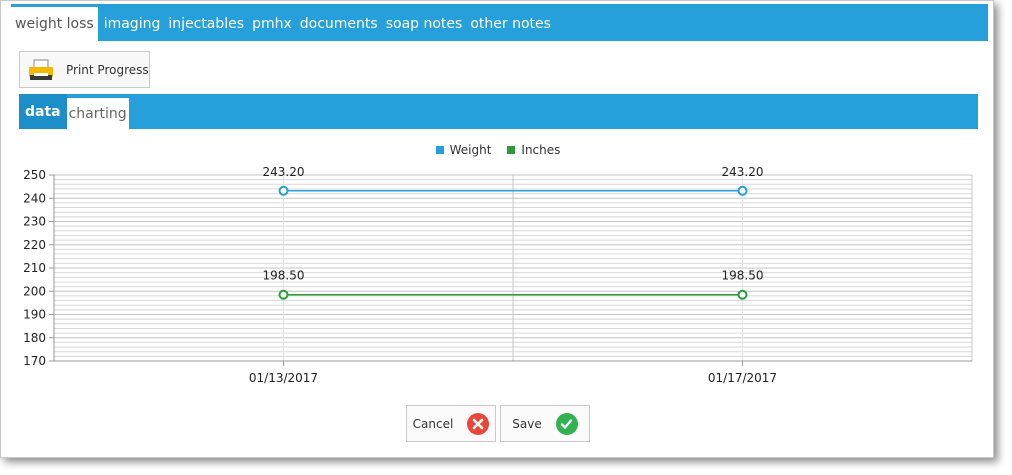 The height and width of the screenshot is (475, 1012). Describe the element at coordinates (132, 24) in the screenshot. I see `tab-imaging: imaging` at that location.